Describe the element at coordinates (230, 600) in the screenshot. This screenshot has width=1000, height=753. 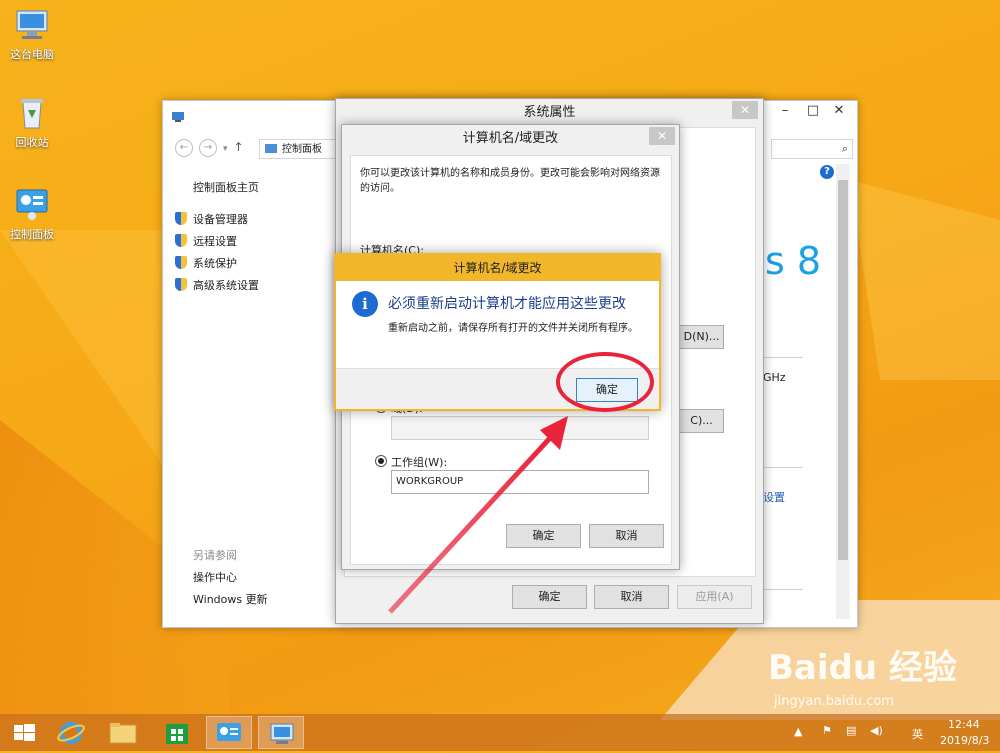
I see `windows-update-link: Windows 更新` at that location.